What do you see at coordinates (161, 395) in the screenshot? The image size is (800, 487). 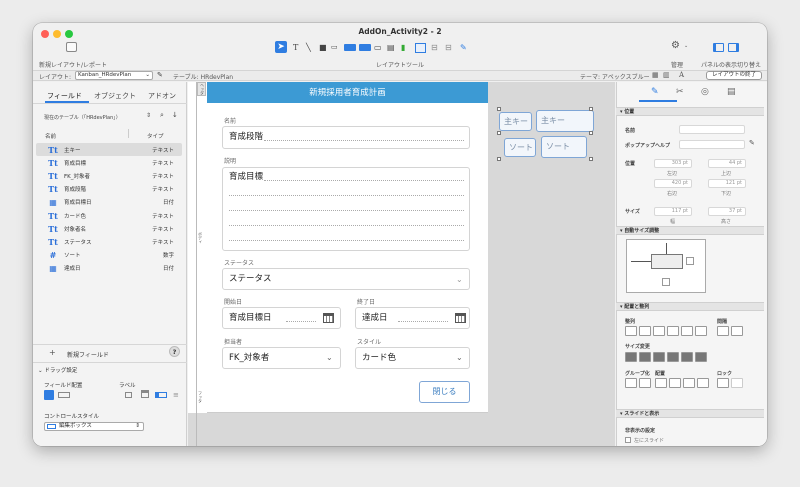 I see `label-left-icon` at bounding box center [161, 395].